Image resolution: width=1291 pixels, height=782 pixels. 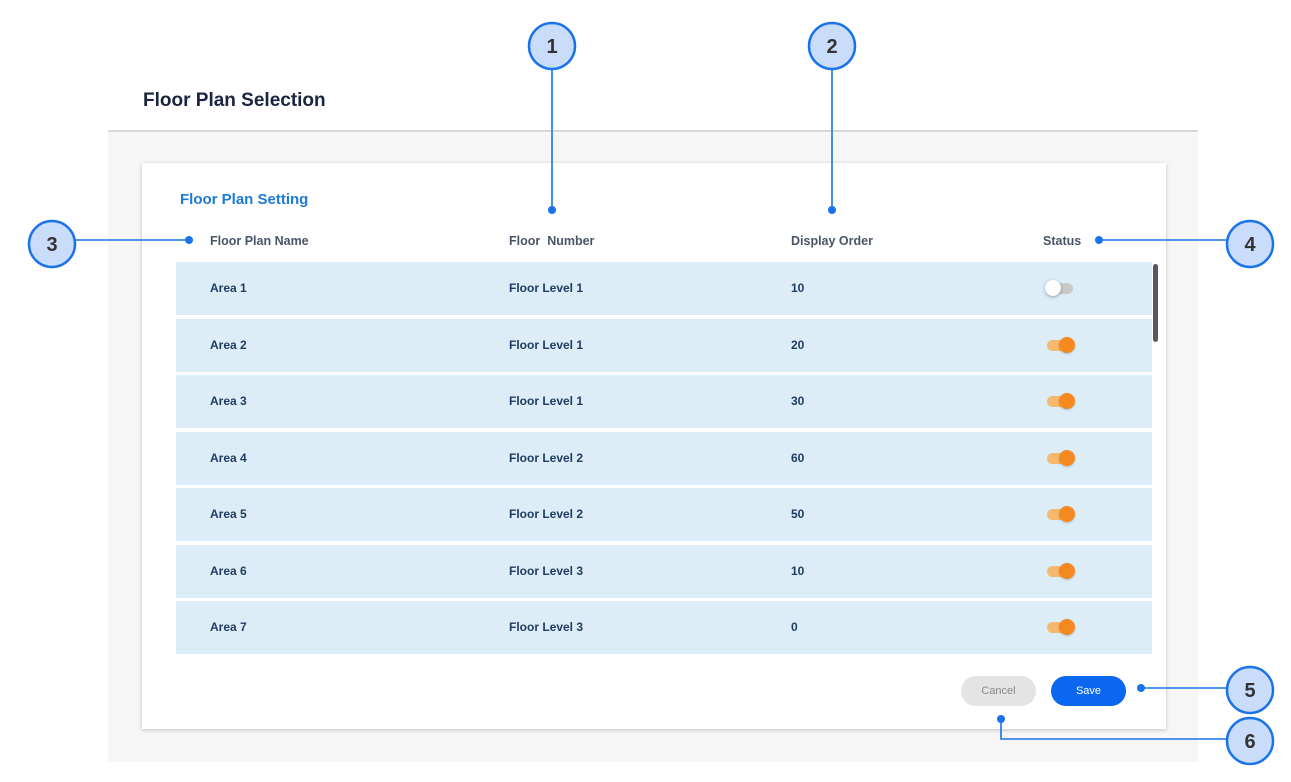 I want to click on table-row: Area 6 Floor Level 3 10, so click(x=664, y=571).